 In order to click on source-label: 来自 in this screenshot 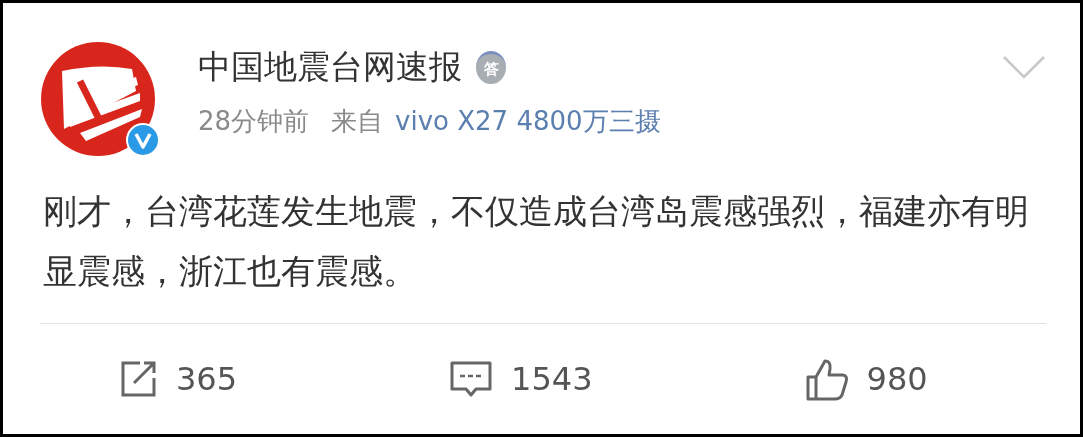, I will do `click(357, 121)`.